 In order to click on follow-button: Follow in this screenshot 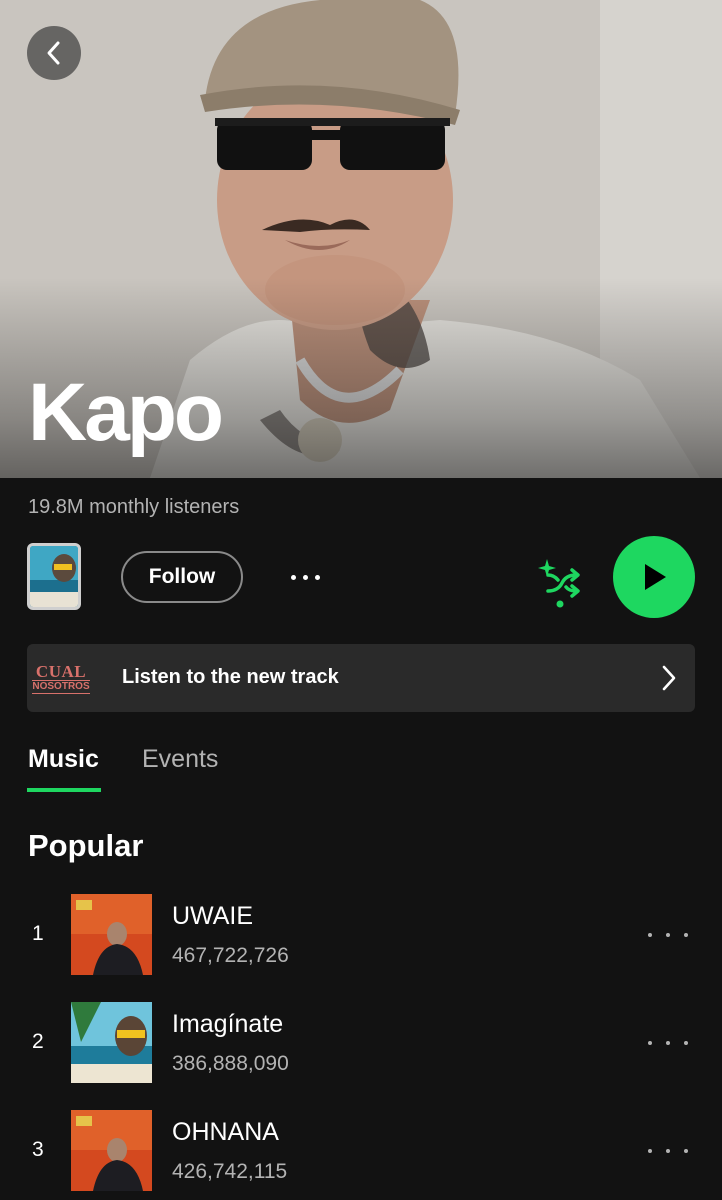, I will do `click(182, 577)`.